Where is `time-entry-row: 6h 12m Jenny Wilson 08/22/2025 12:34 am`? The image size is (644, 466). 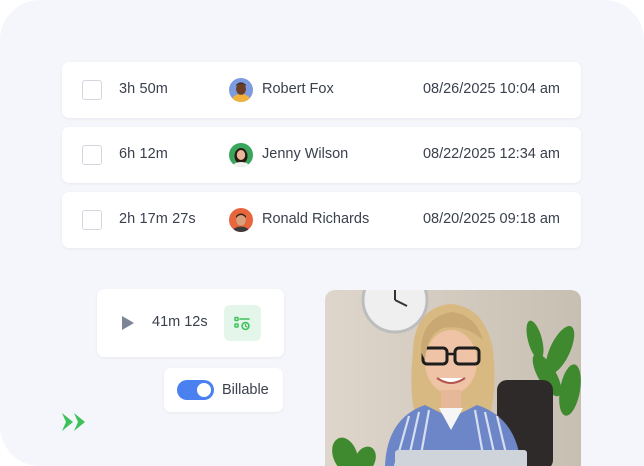
time-entry-row: 6h 12m Jenny Wilson 08/22/2025 12:34 am is located at coordinates (321, 155).